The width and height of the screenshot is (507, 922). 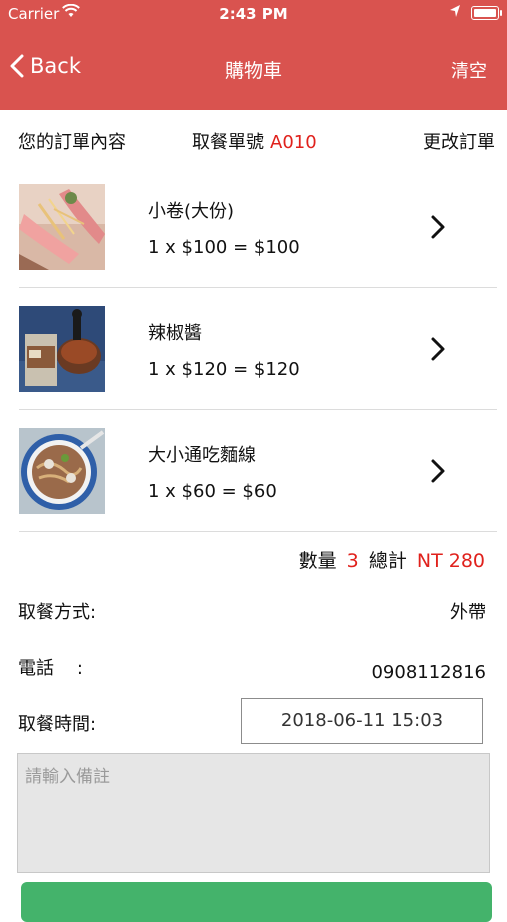 What do you see at coordinates (224, 369) in the screenshot?
I see `item-price-calc: 1 x $120 = $120` at bounding box center [224, 369].